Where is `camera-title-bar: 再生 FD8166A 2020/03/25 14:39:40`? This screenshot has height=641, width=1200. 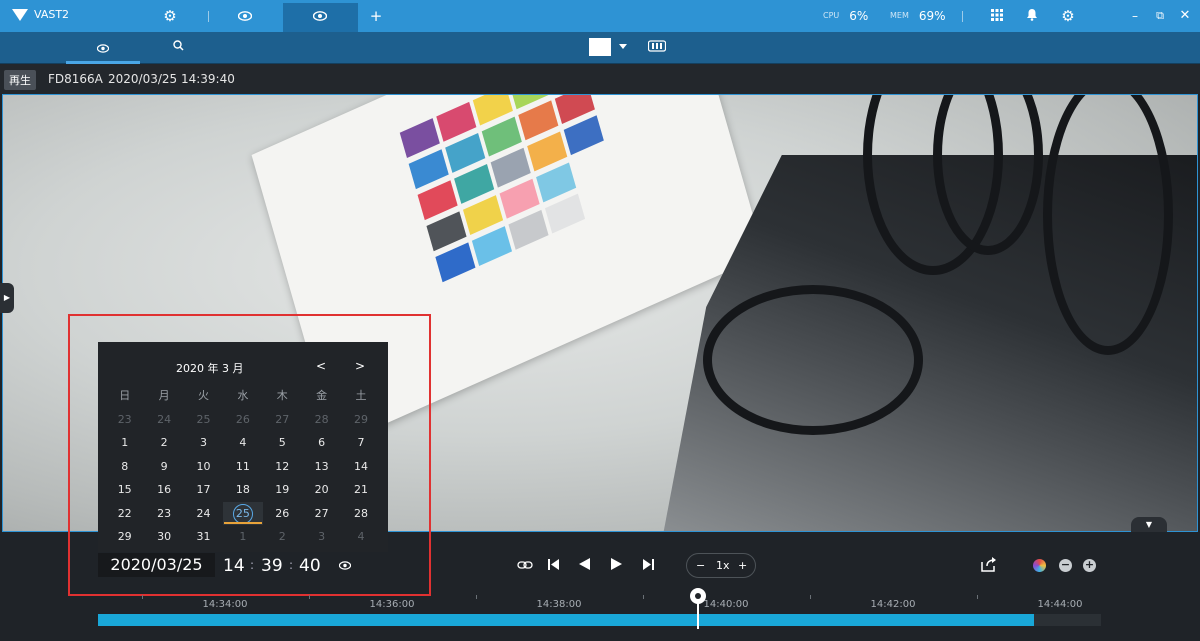
camera-title-bar: 再生 FD8166A 2020/03/25 14:39:40 is located at coordinates (600, 79).